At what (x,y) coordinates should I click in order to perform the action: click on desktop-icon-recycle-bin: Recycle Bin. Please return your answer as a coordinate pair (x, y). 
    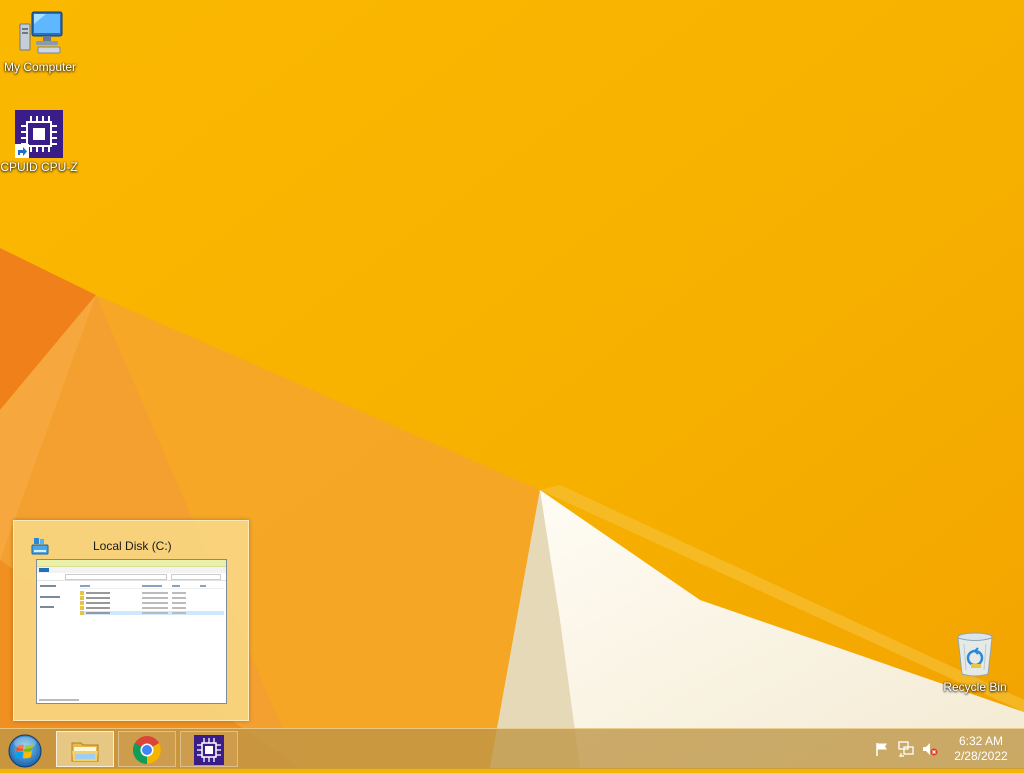
    Looking at the image, I should click on (975, 662).